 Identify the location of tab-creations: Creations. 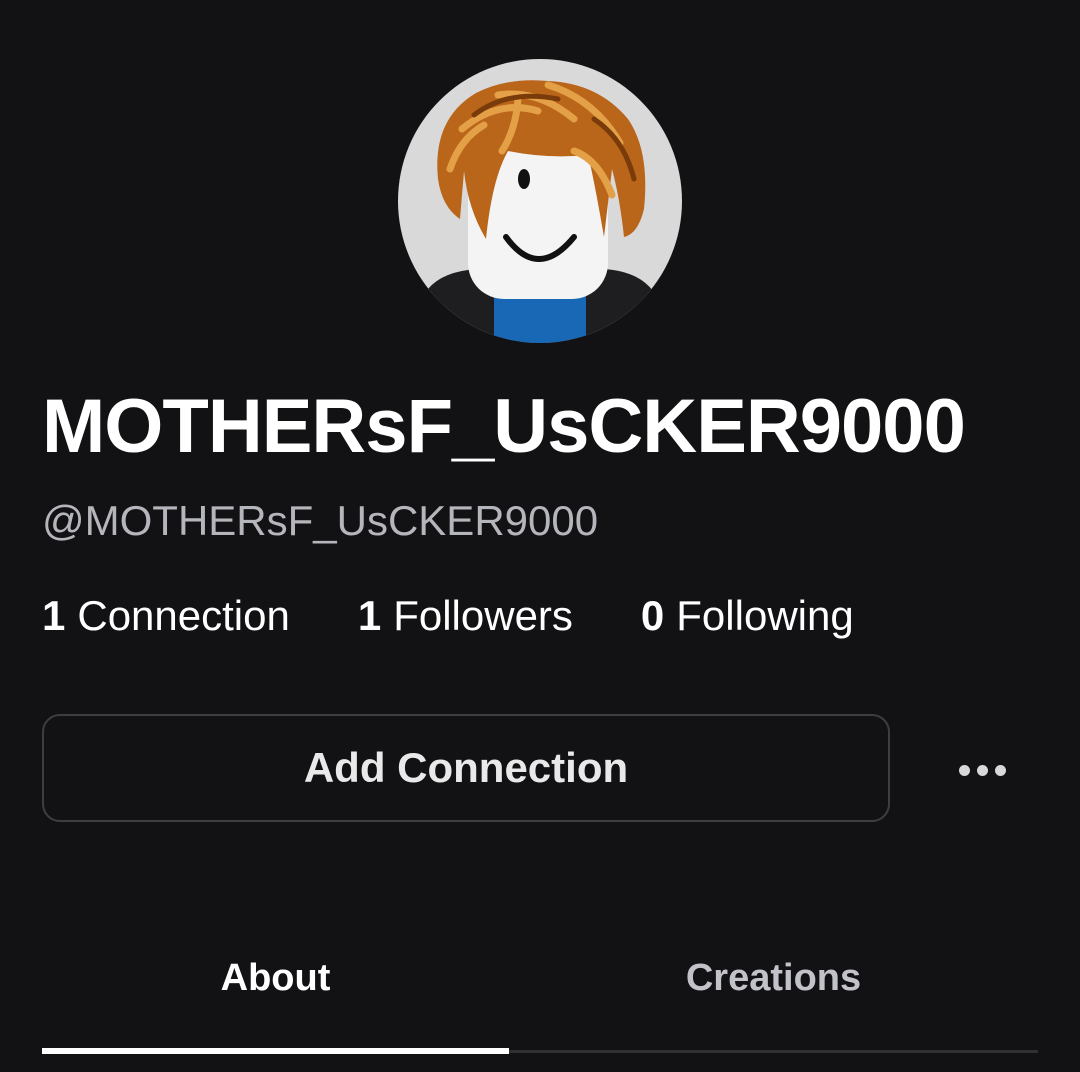
(773, 978).